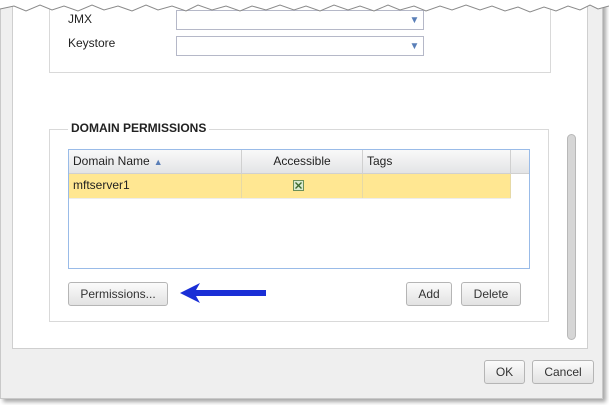  What do you see at coordinates (571, 237) in the screenshot?
I see `vertical-scrollbar` at bounding box center [571, 237].